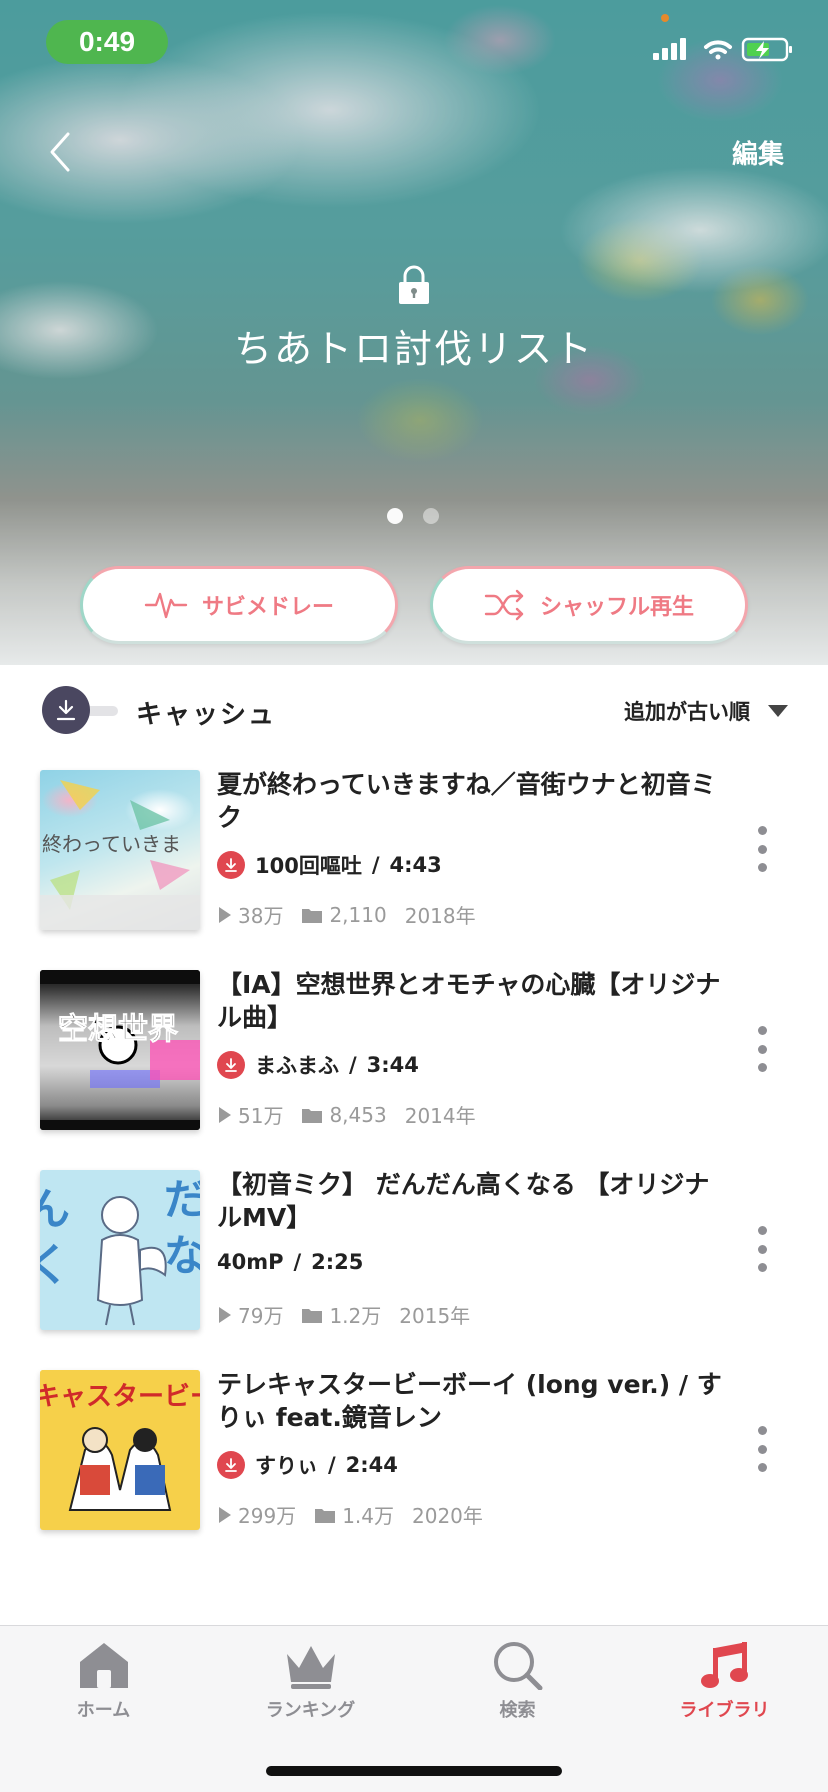  I want to click on medley-label: サビメドレー, so click(267, 607).